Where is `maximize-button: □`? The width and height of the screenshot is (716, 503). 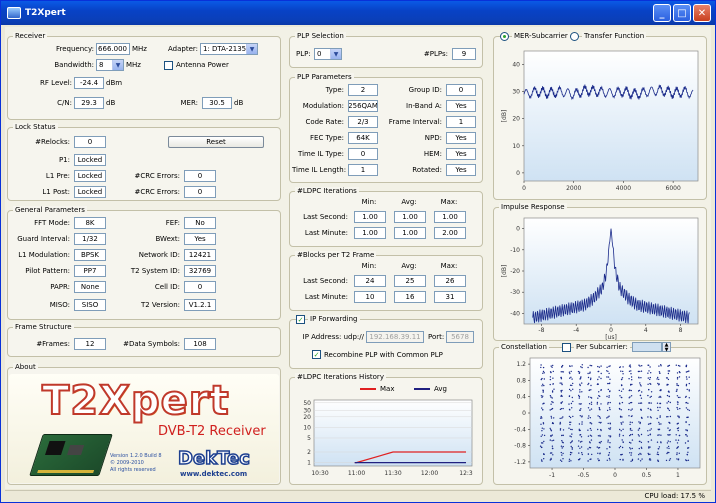 maximize-button: □ is located at coordinates (682, 13).